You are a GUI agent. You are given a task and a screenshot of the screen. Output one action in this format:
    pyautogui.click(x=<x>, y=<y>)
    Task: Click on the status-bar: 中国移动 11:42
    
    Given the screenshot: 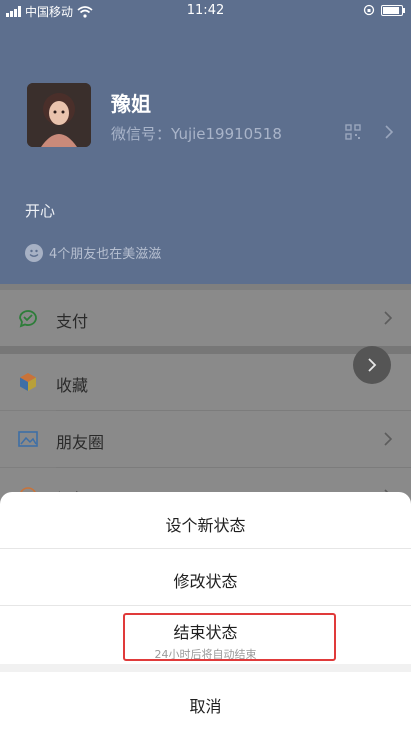 What is the action you would take?
    pyautogui.click(x=205, y=11)
    